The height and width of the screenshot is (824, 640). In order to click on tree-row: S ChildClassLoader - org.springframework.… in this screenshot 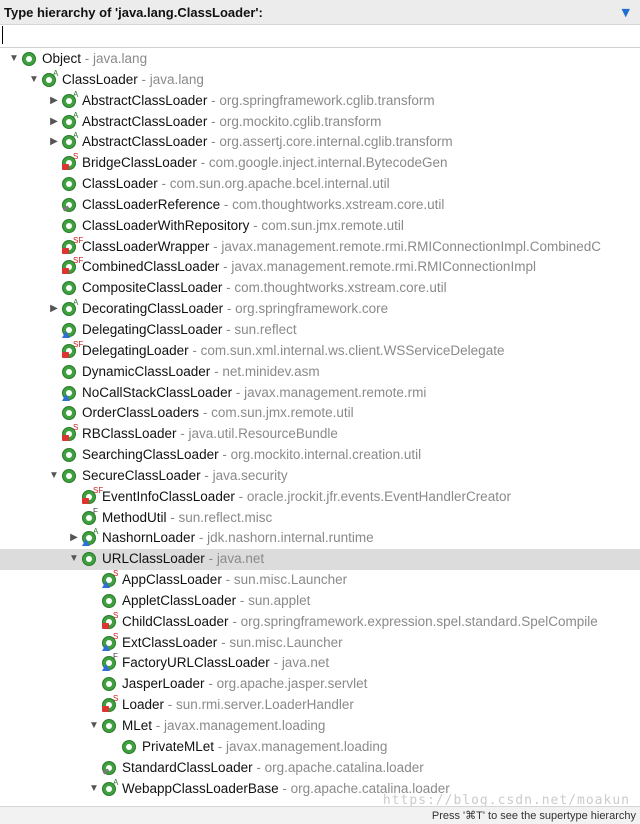, I will do `click(320, 622)`.